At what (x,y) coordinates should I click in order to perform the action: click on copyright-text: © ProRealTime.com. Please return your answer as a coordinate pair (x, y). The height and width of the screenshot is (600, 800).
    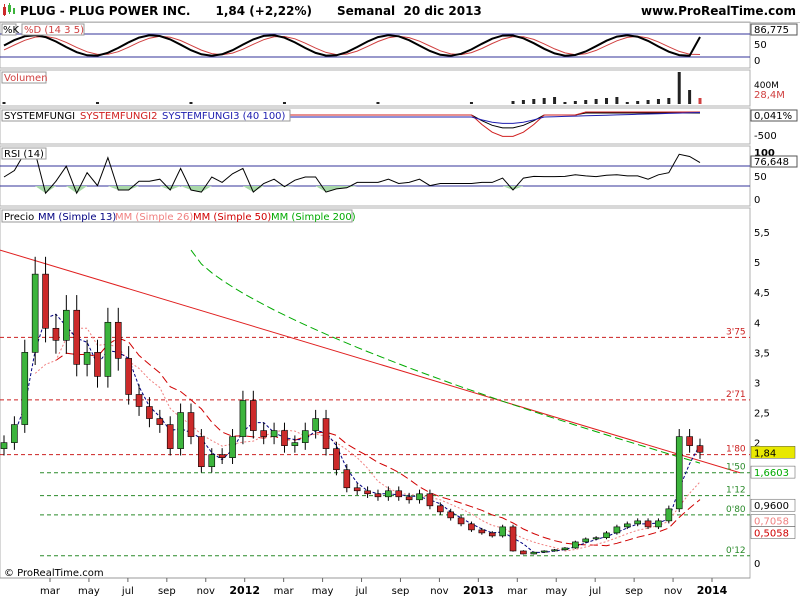
    Looking at the image, I should click on (54, 573).